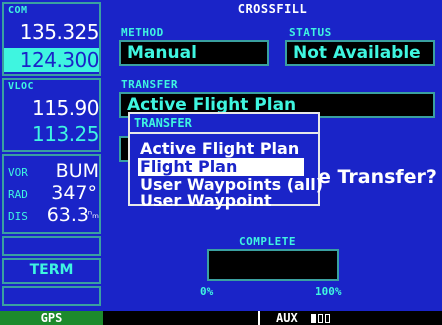 This screenshot has width=442, height=325. I want to click on vor-radial-row: RAD 347°, so click(53, 194).